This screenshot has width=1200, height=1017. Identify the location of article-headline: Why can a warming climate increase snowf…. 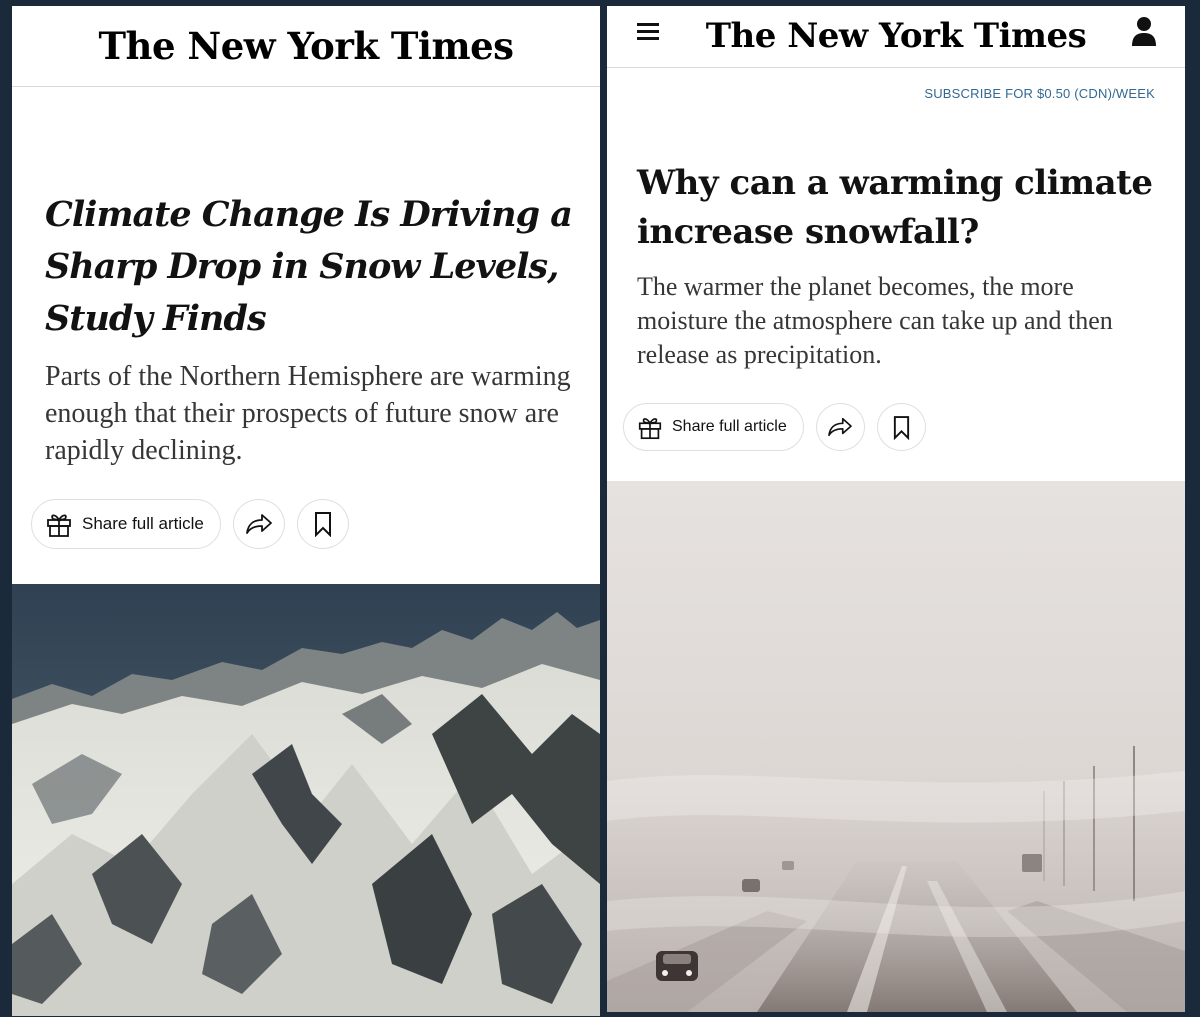
(895, 207).